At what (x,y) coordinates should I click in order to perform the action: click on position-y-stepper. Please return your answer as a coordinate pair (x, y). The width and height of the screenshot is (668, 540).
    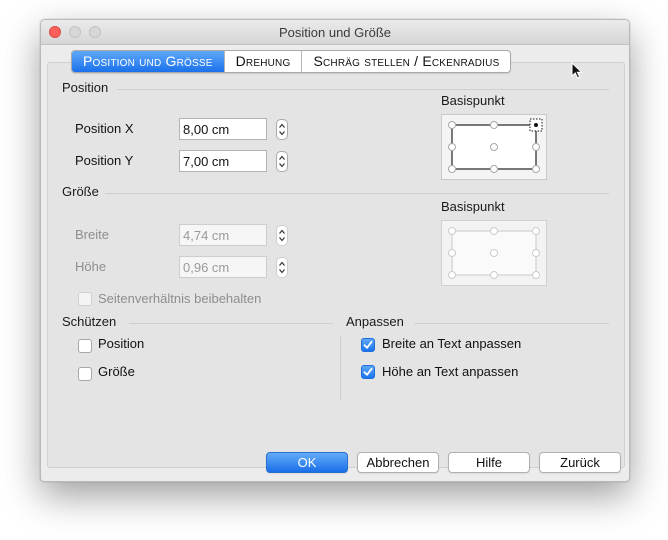
    Looking at the image, I should click on (282, 161).